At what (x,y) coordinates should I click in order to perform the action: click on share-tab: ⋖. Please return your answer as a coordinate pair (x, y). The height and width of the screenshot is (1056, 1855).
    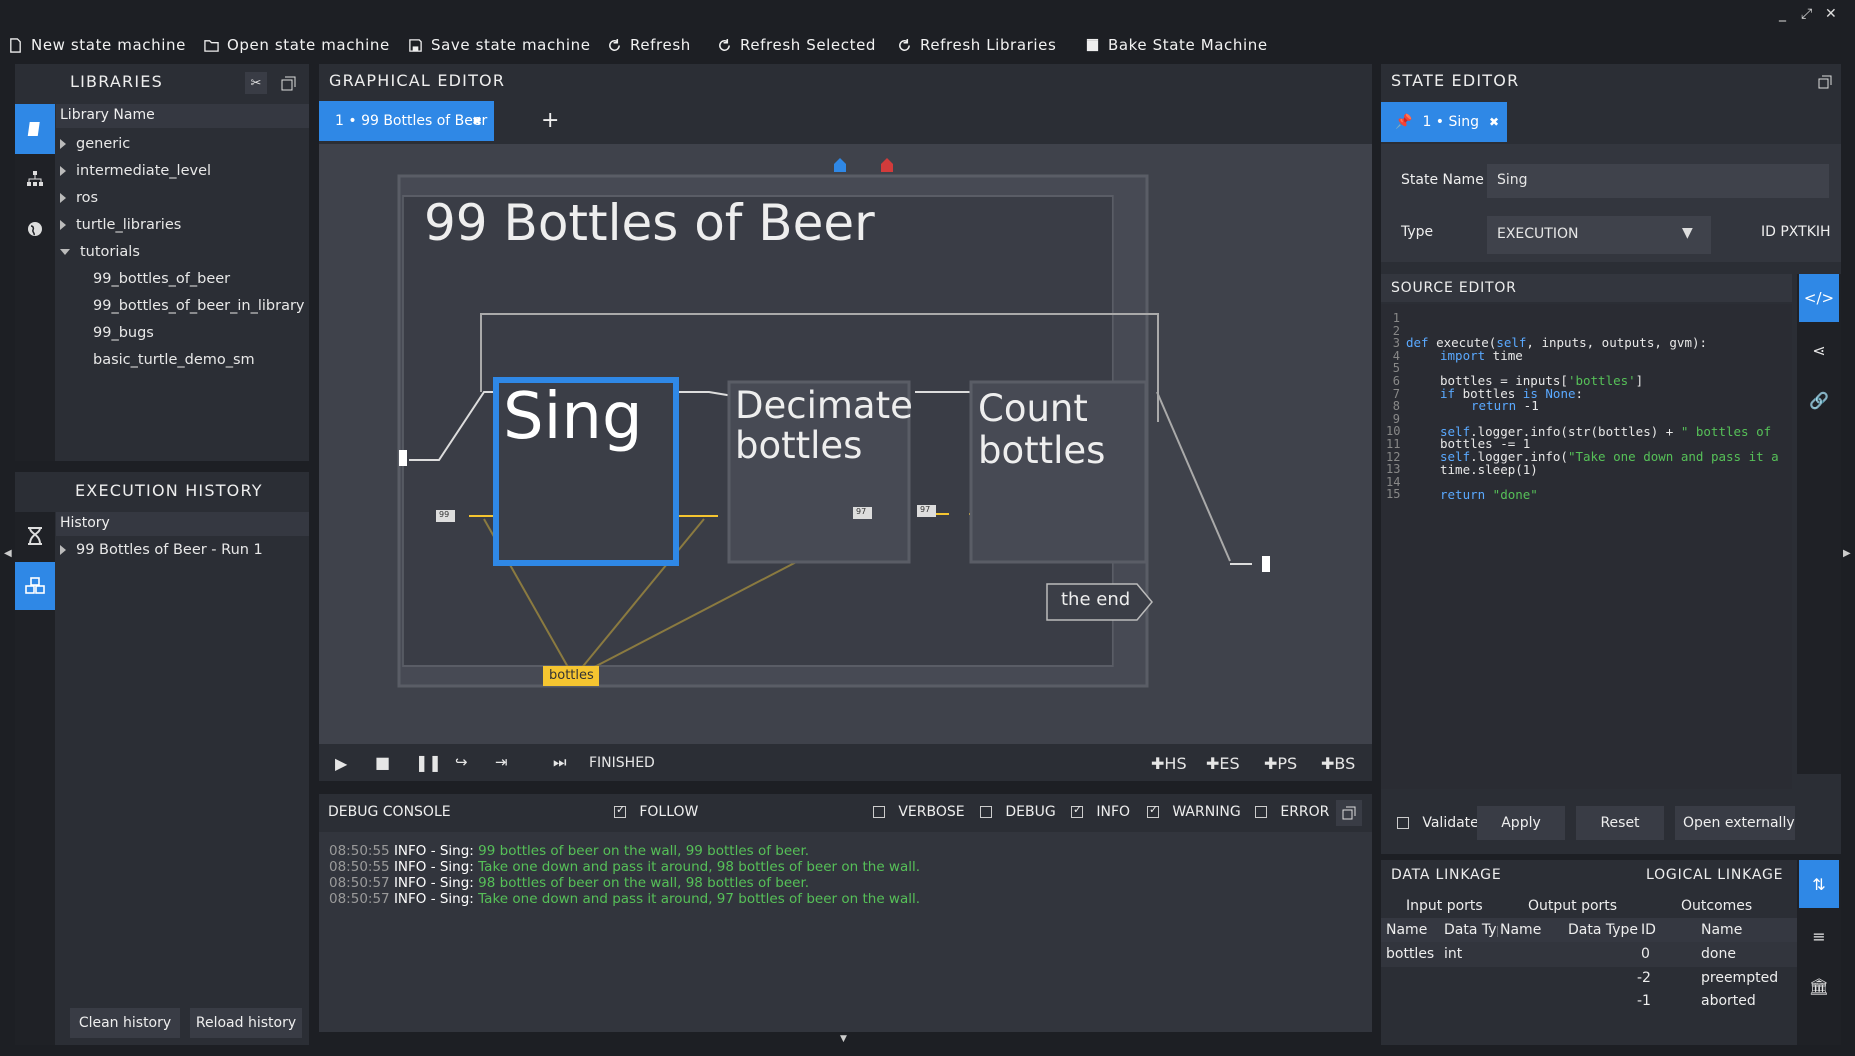
    Looking at the image, I should click on (1819, 350).